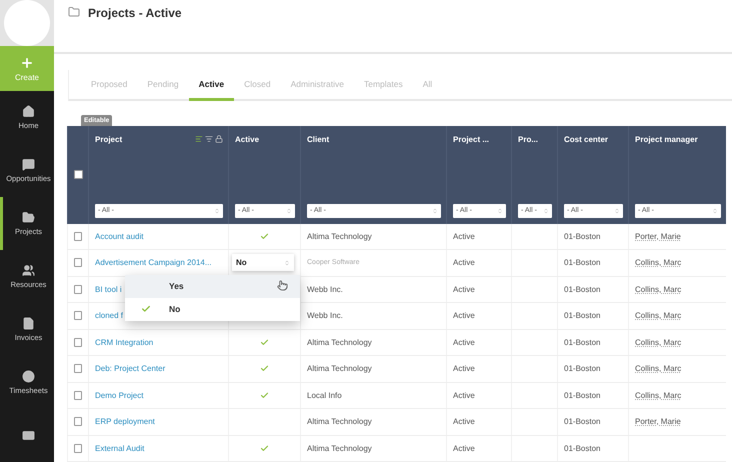 This screenshot has width=732, height=462. Describe the element at coordinates (318, 139) in the screenshot. I see `column-header: Client` at that location.